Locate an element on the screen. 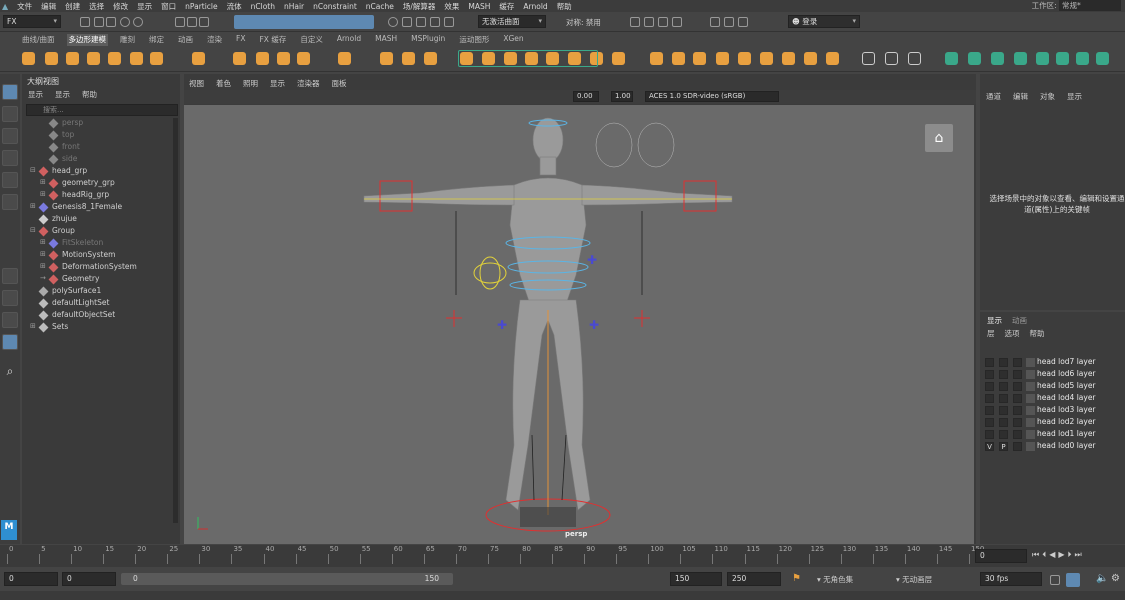 The width and height of the screenshot is (1125, 600). merge-icon is located at coordinates (788, 58).